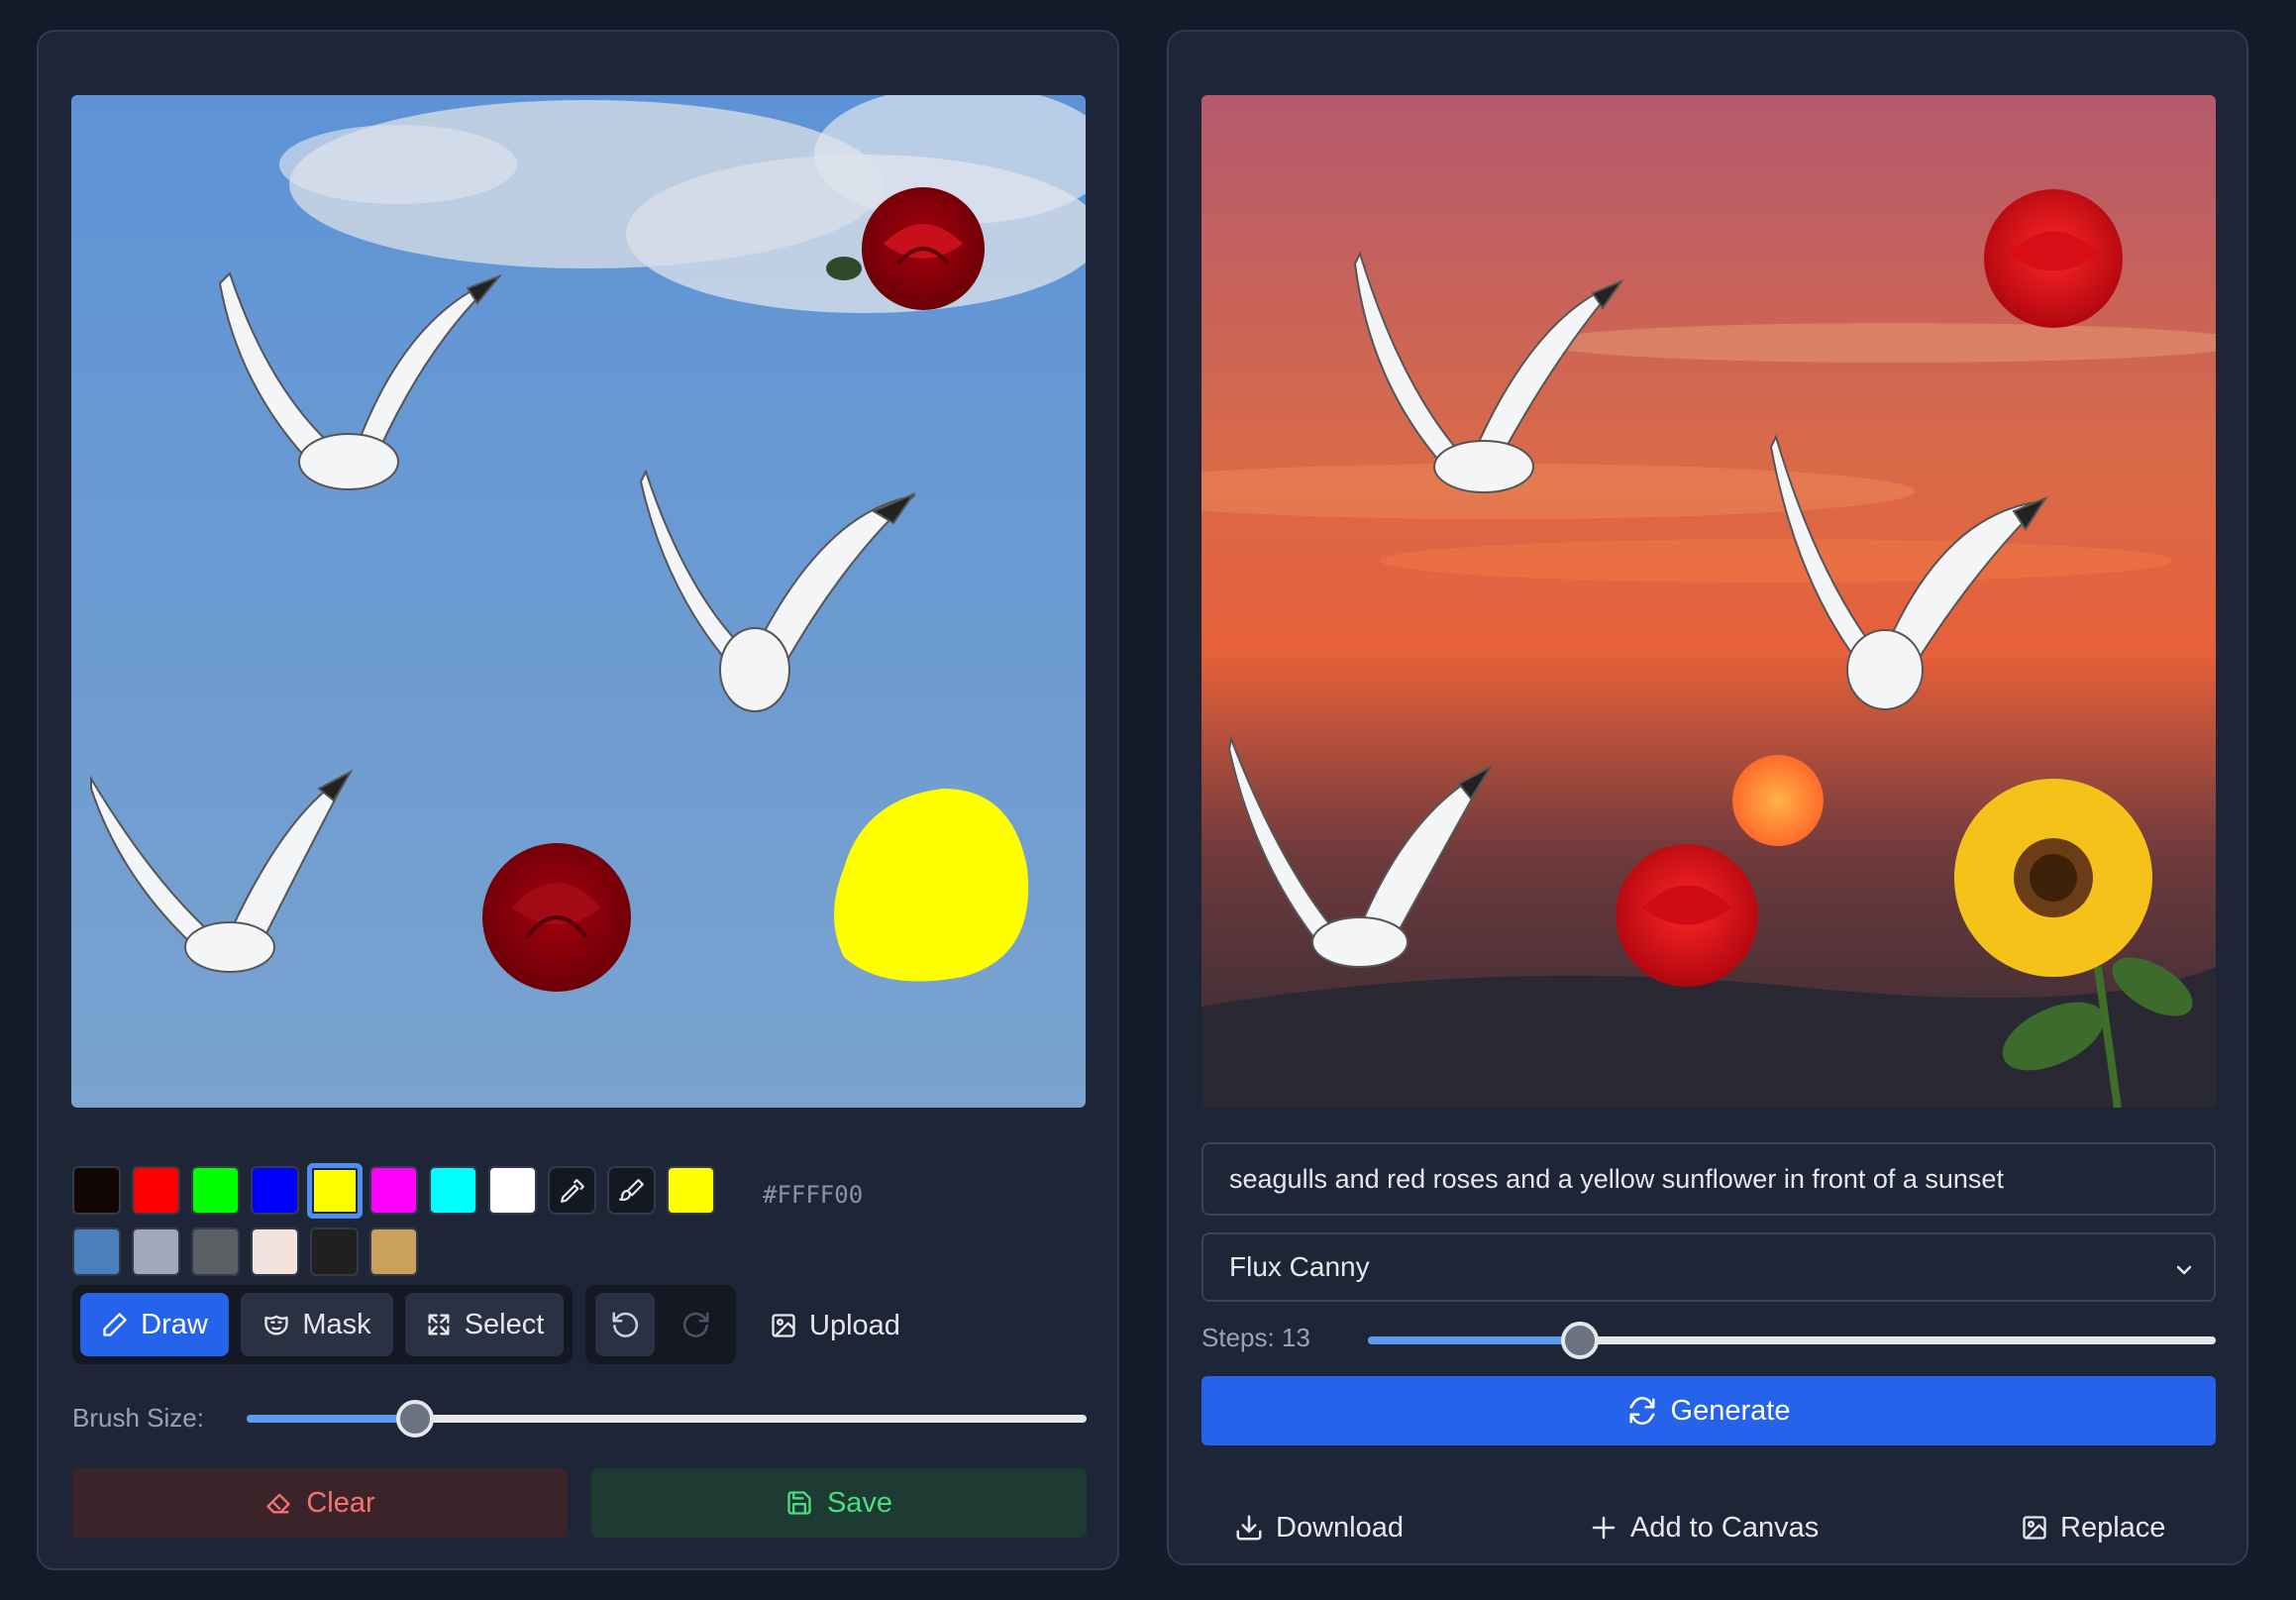 This screenshot has height=1600, width=2296. I want to click on mask-label: Mask, so click(336, 1324).